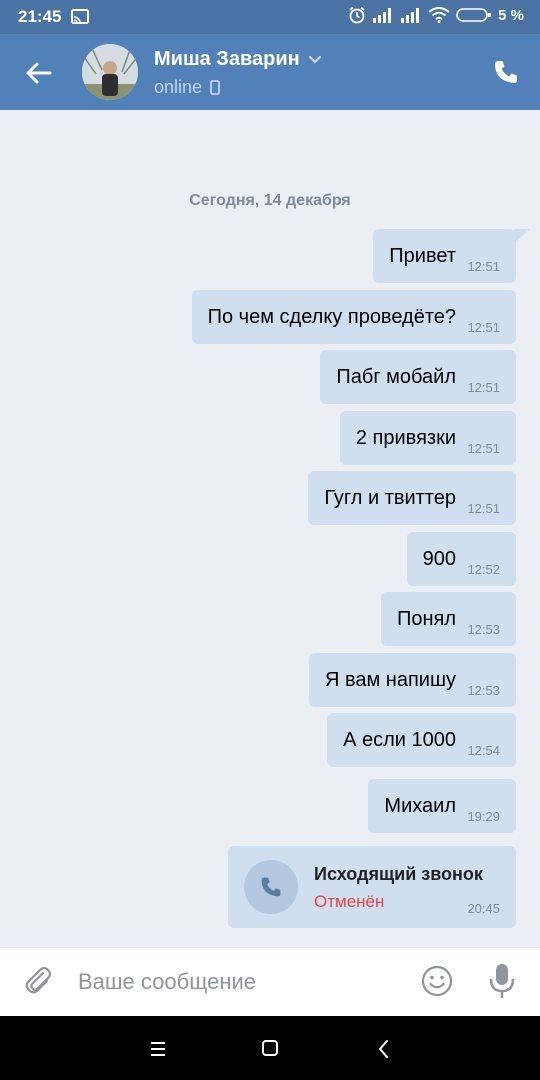  I want to click on message-bubble: 2 привязки 12:51, so click(427, 438).